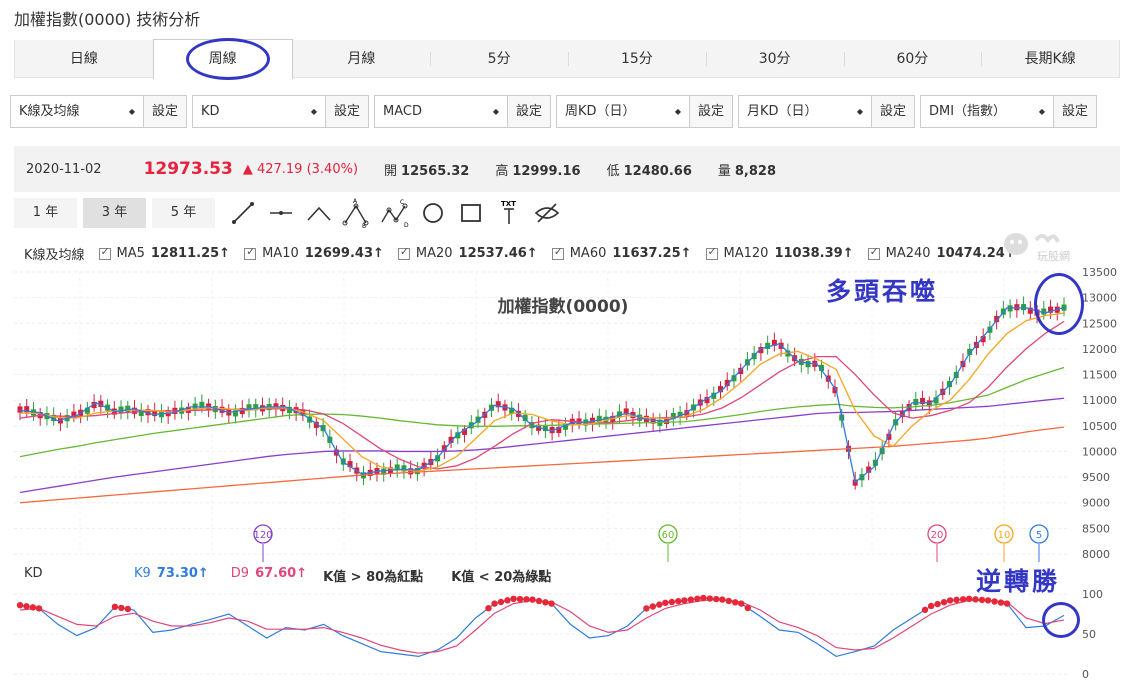 The image size is (1133, 682). I want to click on y-tick-label: 13000, so click(1099, 298).